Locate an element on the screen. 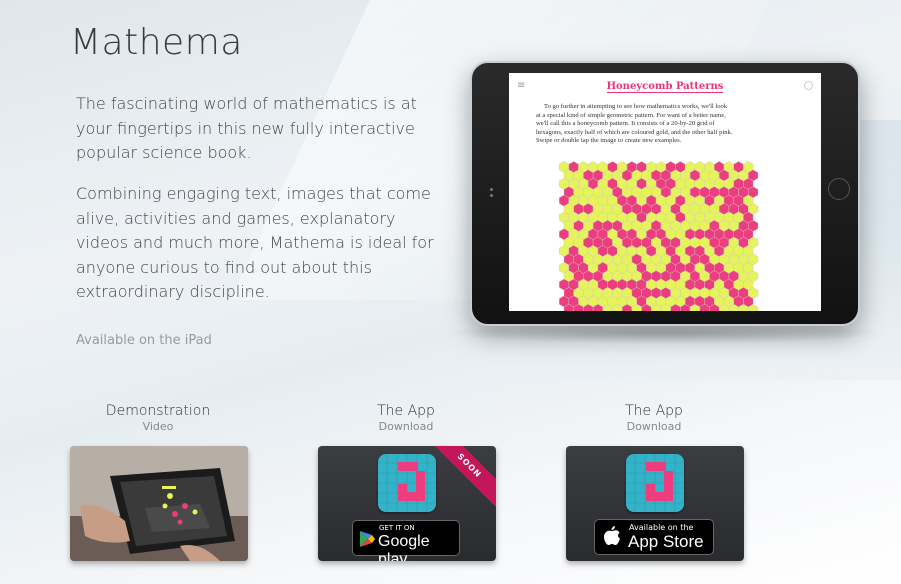 The image size is (901, 584). video-thumbnail-image is located at coordinates (159, 503).